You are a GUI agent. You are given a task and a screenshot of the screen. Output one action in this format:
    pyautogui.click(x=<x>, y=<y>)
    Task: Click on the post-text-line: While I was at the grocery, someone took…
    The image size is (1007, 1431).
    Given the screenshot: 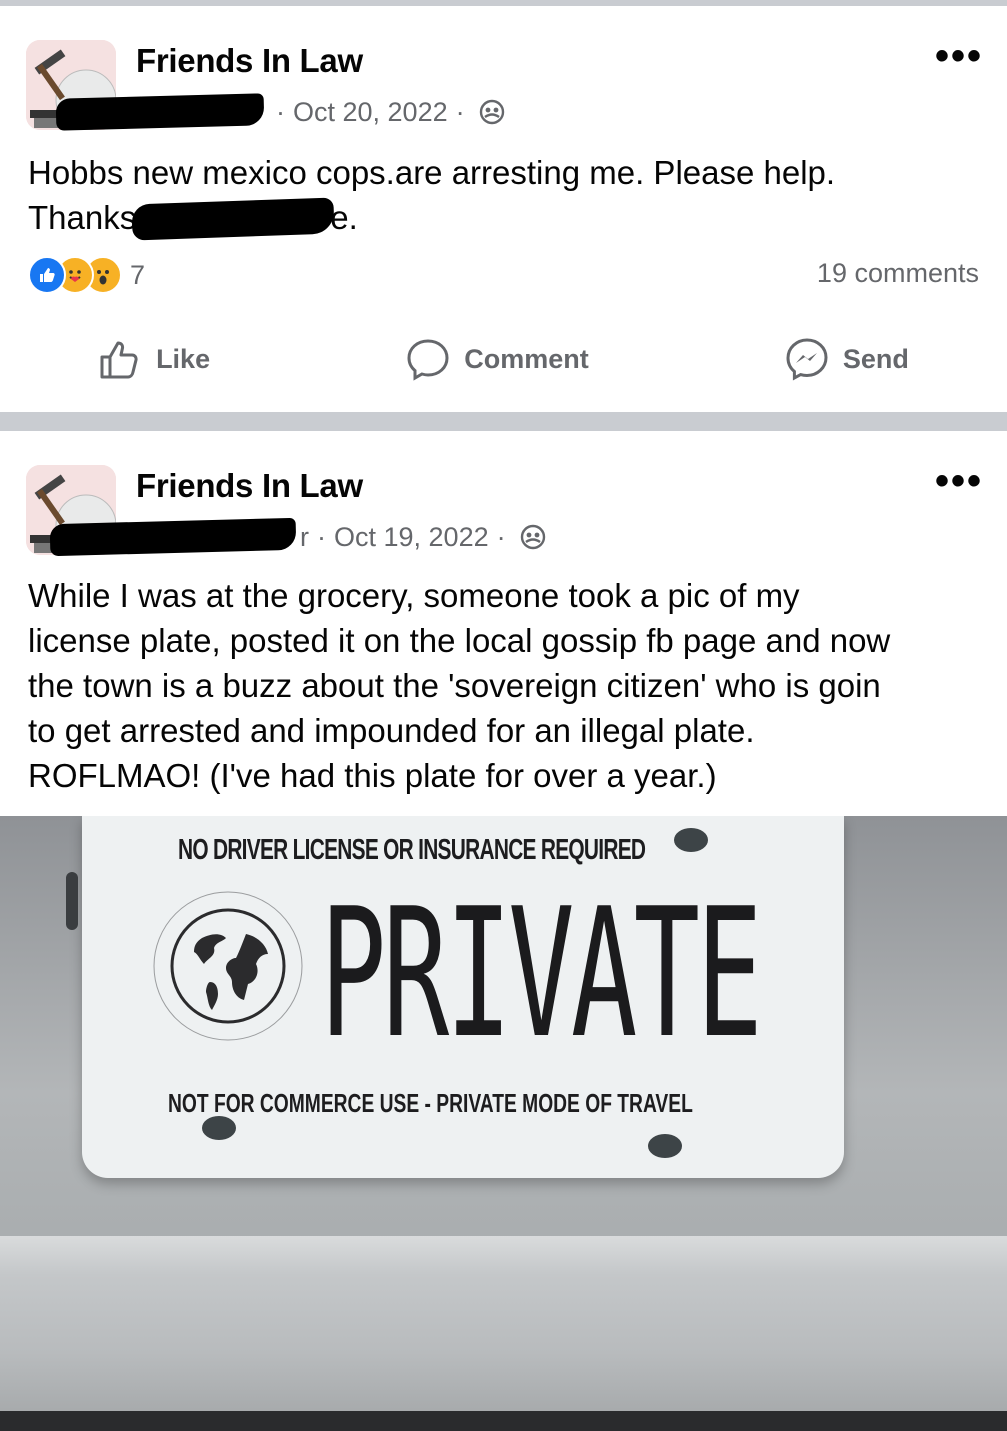 What is the action you would take?
    pyautogui.click(x=414, y=595)
    